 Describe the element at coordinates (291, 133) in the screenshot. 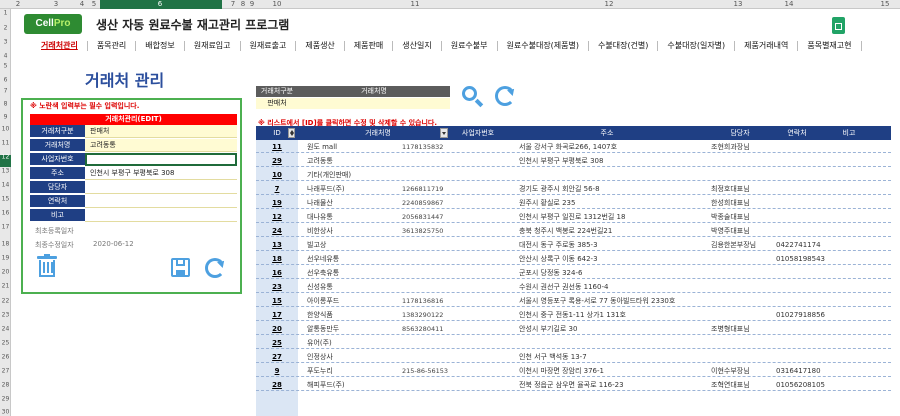

I see `sort-spinner` at that location.